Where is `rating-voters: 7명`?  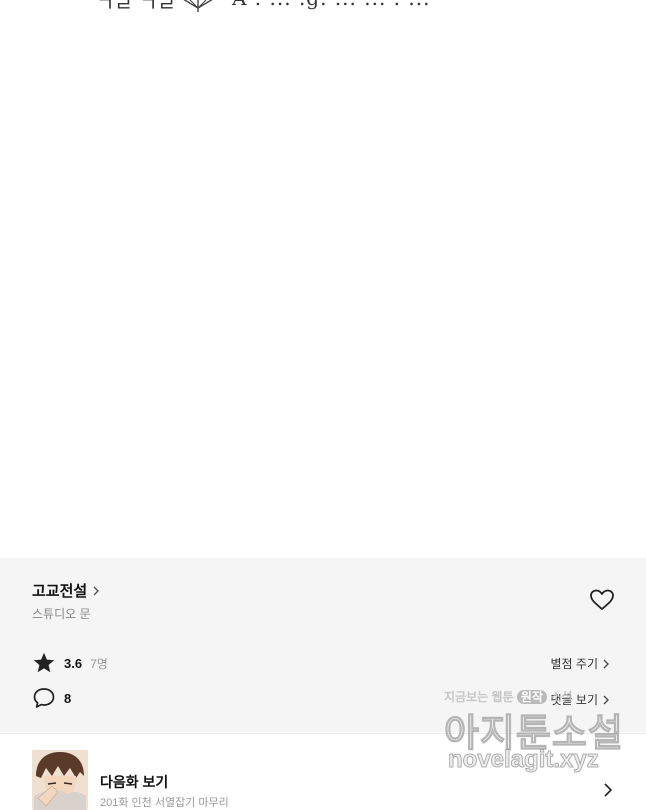 rating-voters: 7명 is located at coordinates (99, 663).